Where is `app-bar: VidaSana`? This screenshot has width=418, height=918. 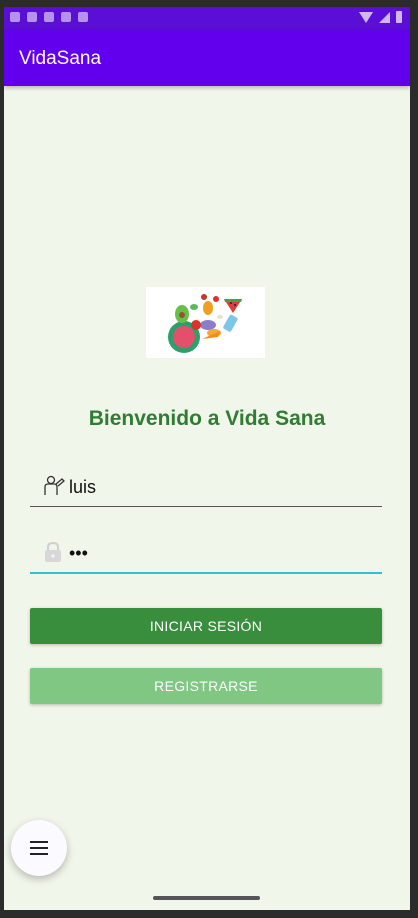
app-bar: VidaSana is located at coordinates (207, 58).